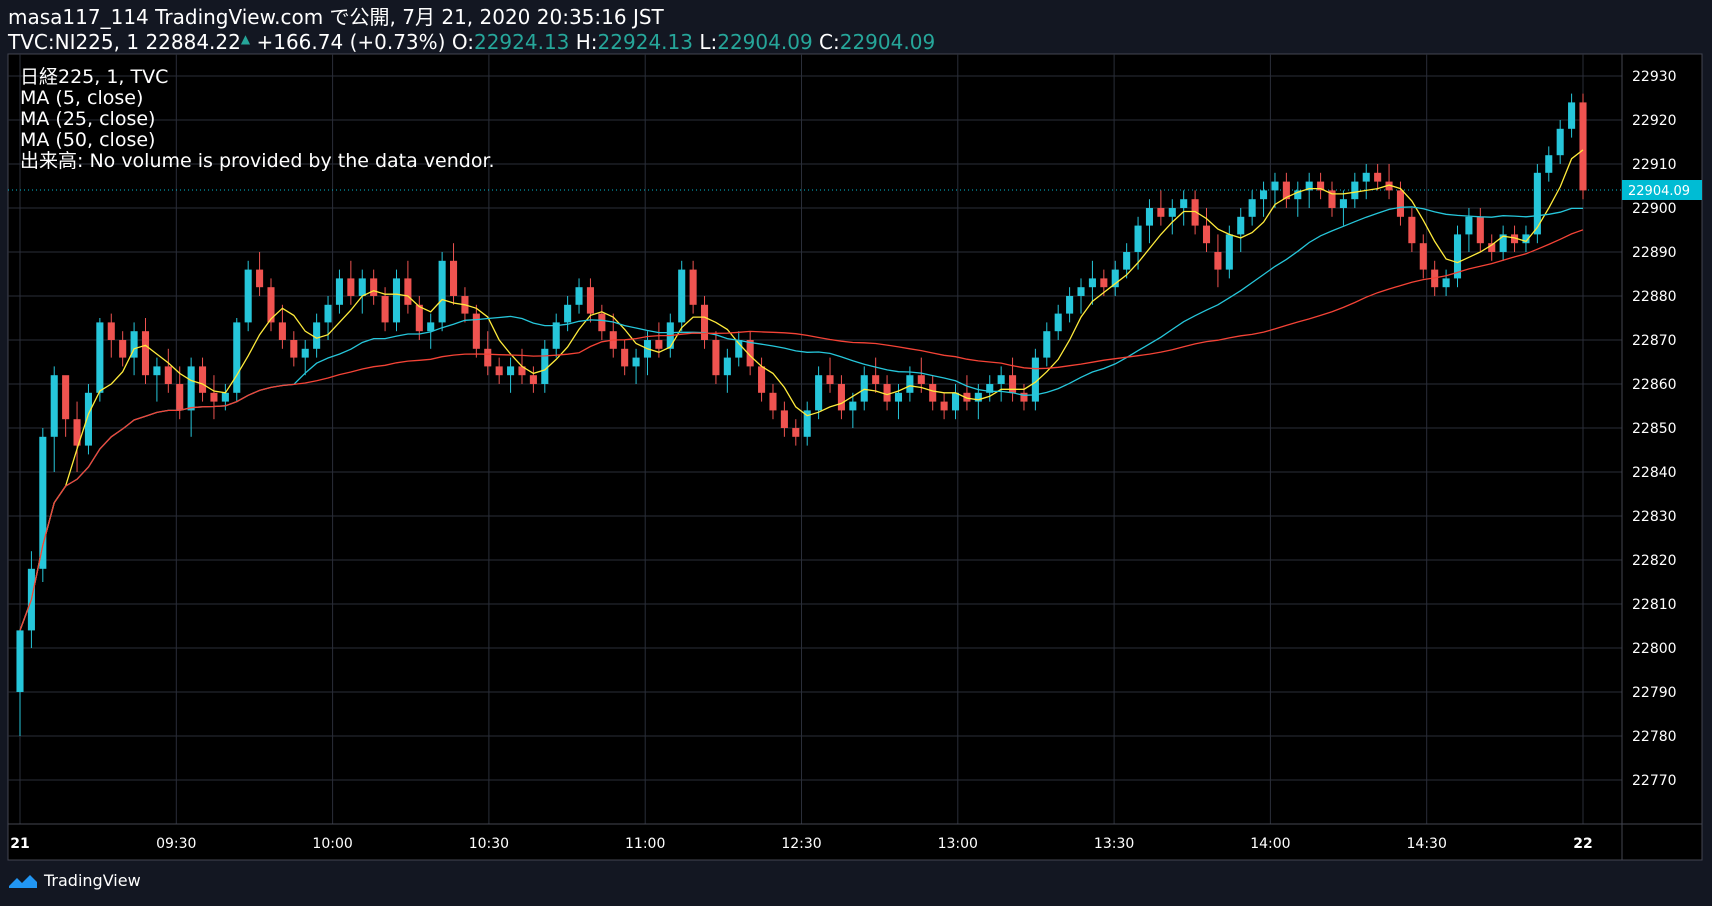 This screenshot has height=906, width=1712. What do you see at coordinates (1654, 341) in the screenshot?
I see `y-tick-label: 22870` at bounding box center [1654, 341].